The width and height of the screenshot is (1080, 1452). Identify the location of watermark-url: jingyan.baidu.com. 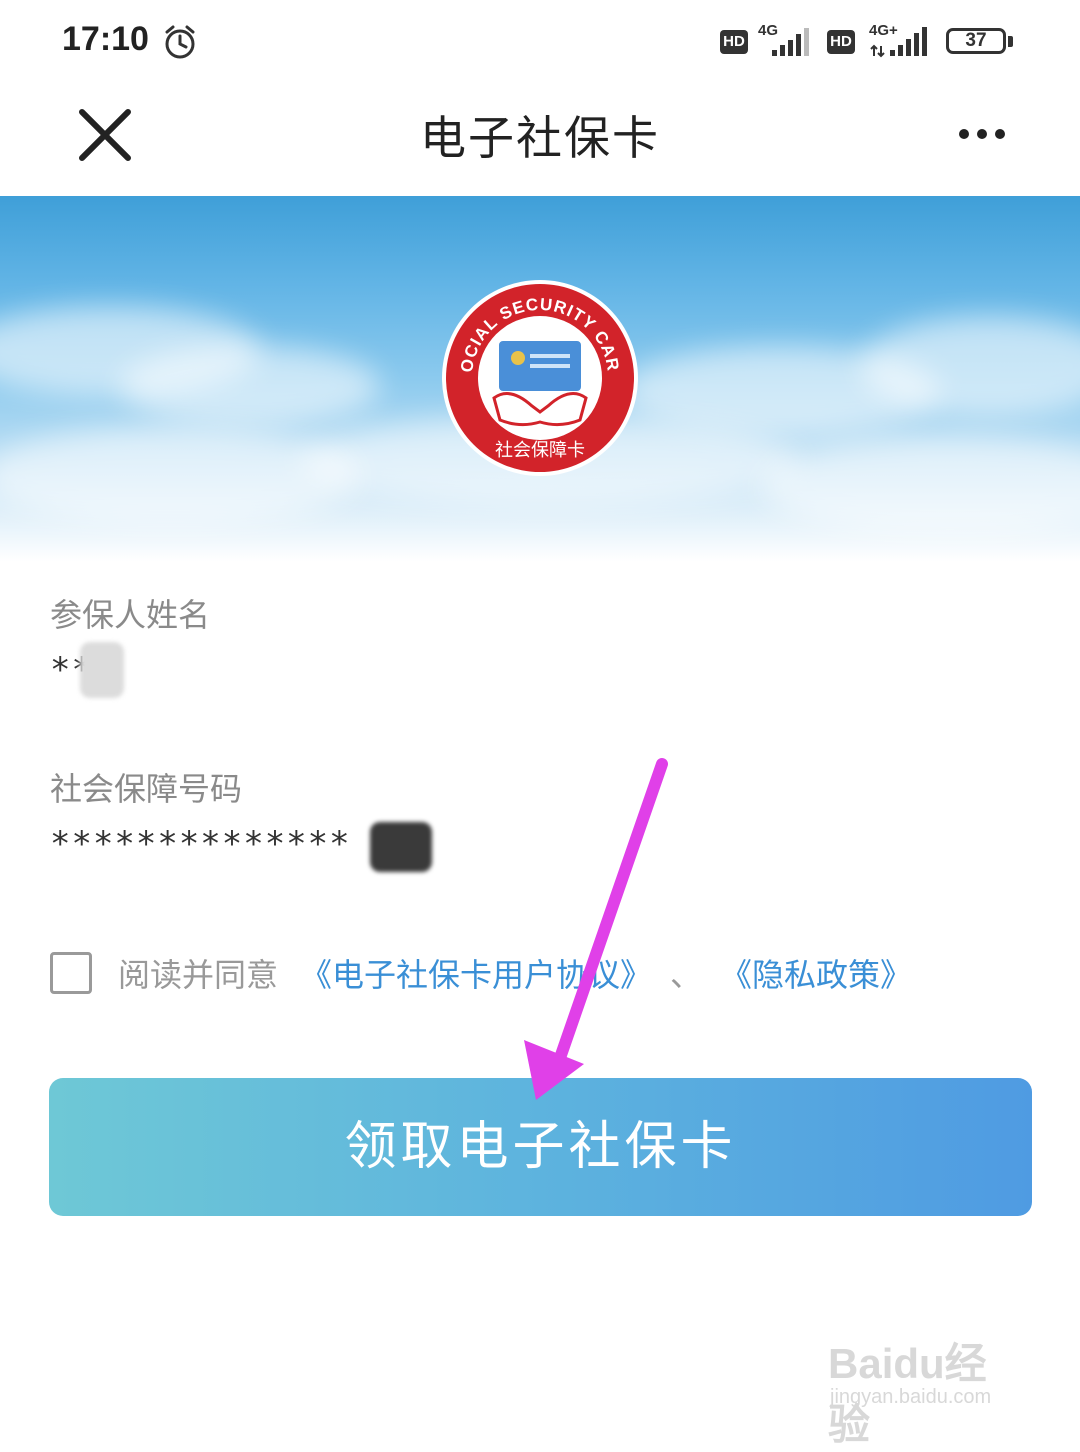
(911, 1397).